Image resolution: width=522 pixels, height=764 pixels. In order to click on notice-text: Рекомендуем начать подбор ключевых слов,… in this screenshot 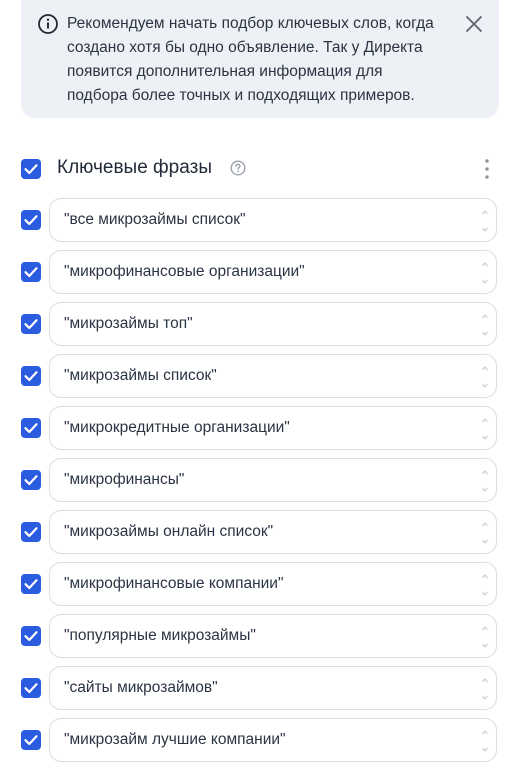, I will do `click(250, 59)`.